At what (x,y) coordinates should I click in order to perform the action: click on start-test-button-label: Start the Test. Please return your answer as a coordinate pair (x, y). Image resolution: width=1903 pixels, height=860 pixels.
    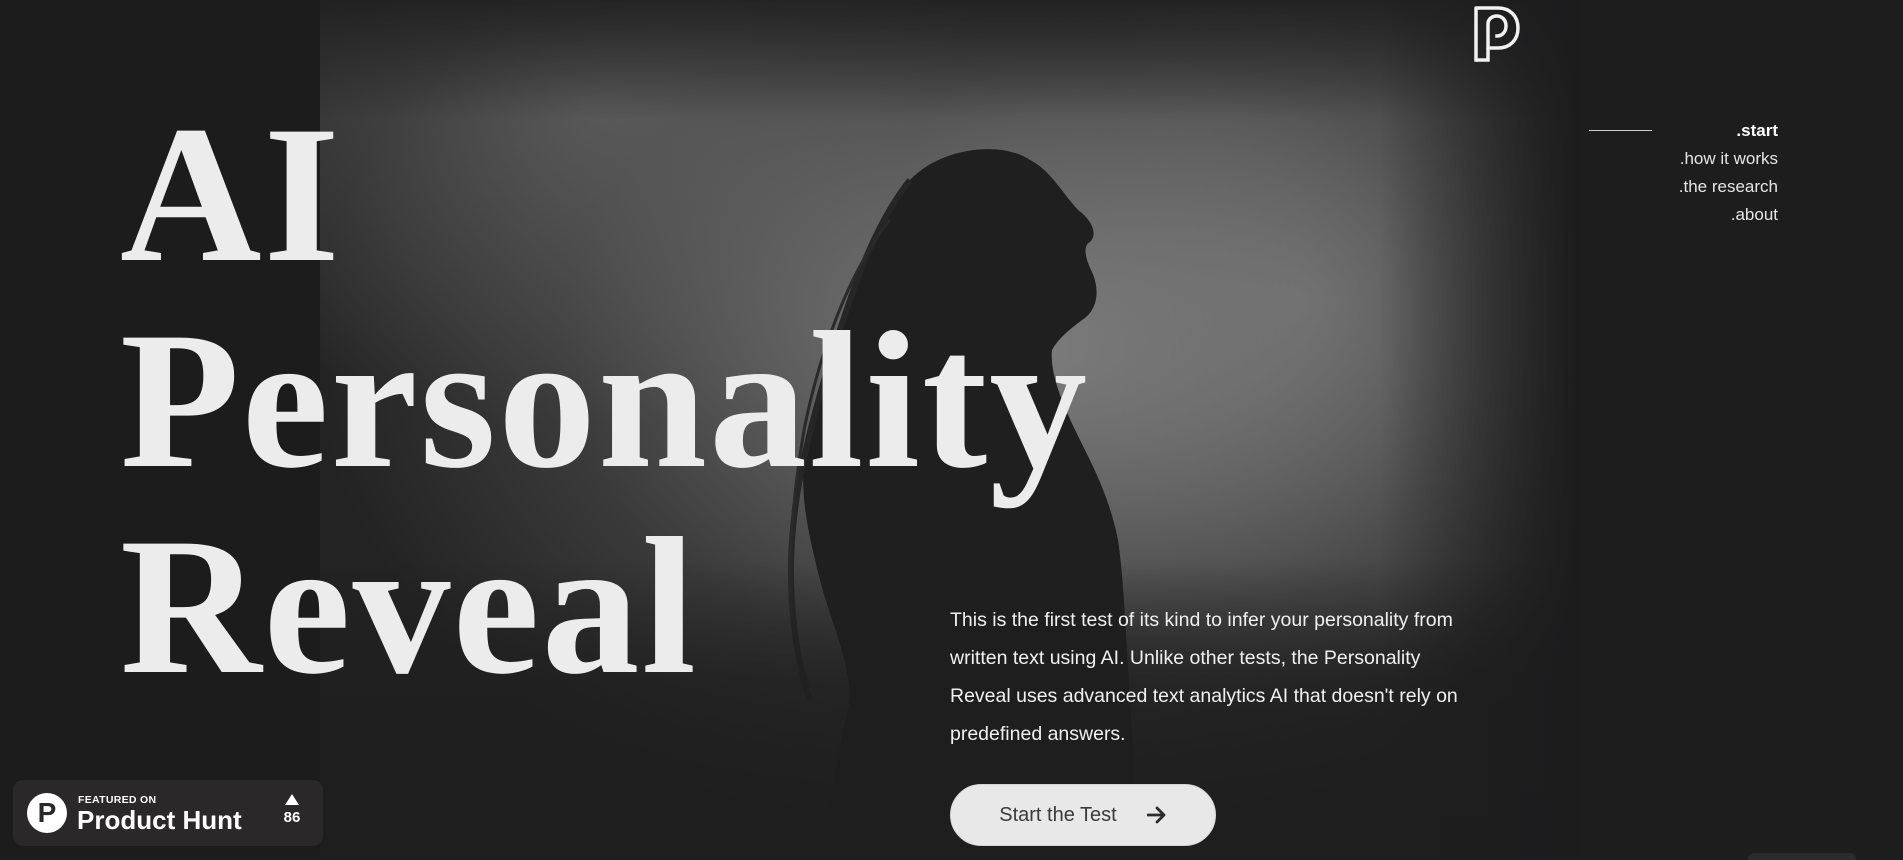
    Looking at the image, I should click on (1058, 814).